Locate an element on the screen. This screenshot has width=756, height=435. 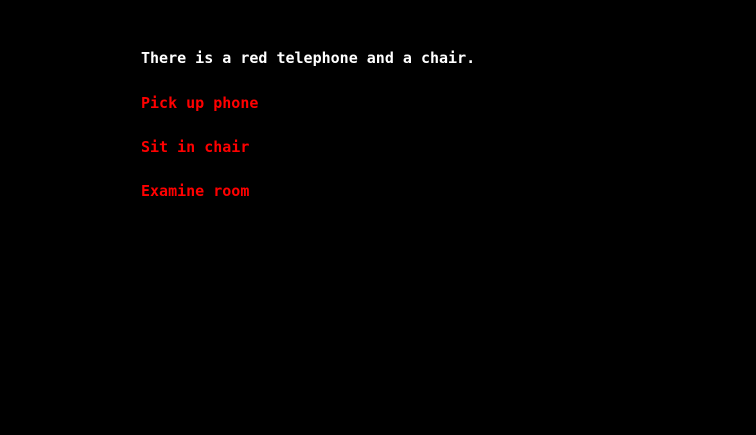
choice-item: Sit in chair is located at coordinates (199, 147).